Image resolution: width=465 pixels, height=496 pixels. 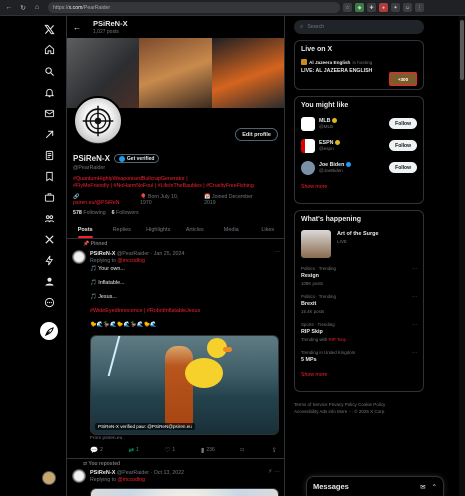 I want to click on search-input: ⌕ Search, so click(x=359, y=27).